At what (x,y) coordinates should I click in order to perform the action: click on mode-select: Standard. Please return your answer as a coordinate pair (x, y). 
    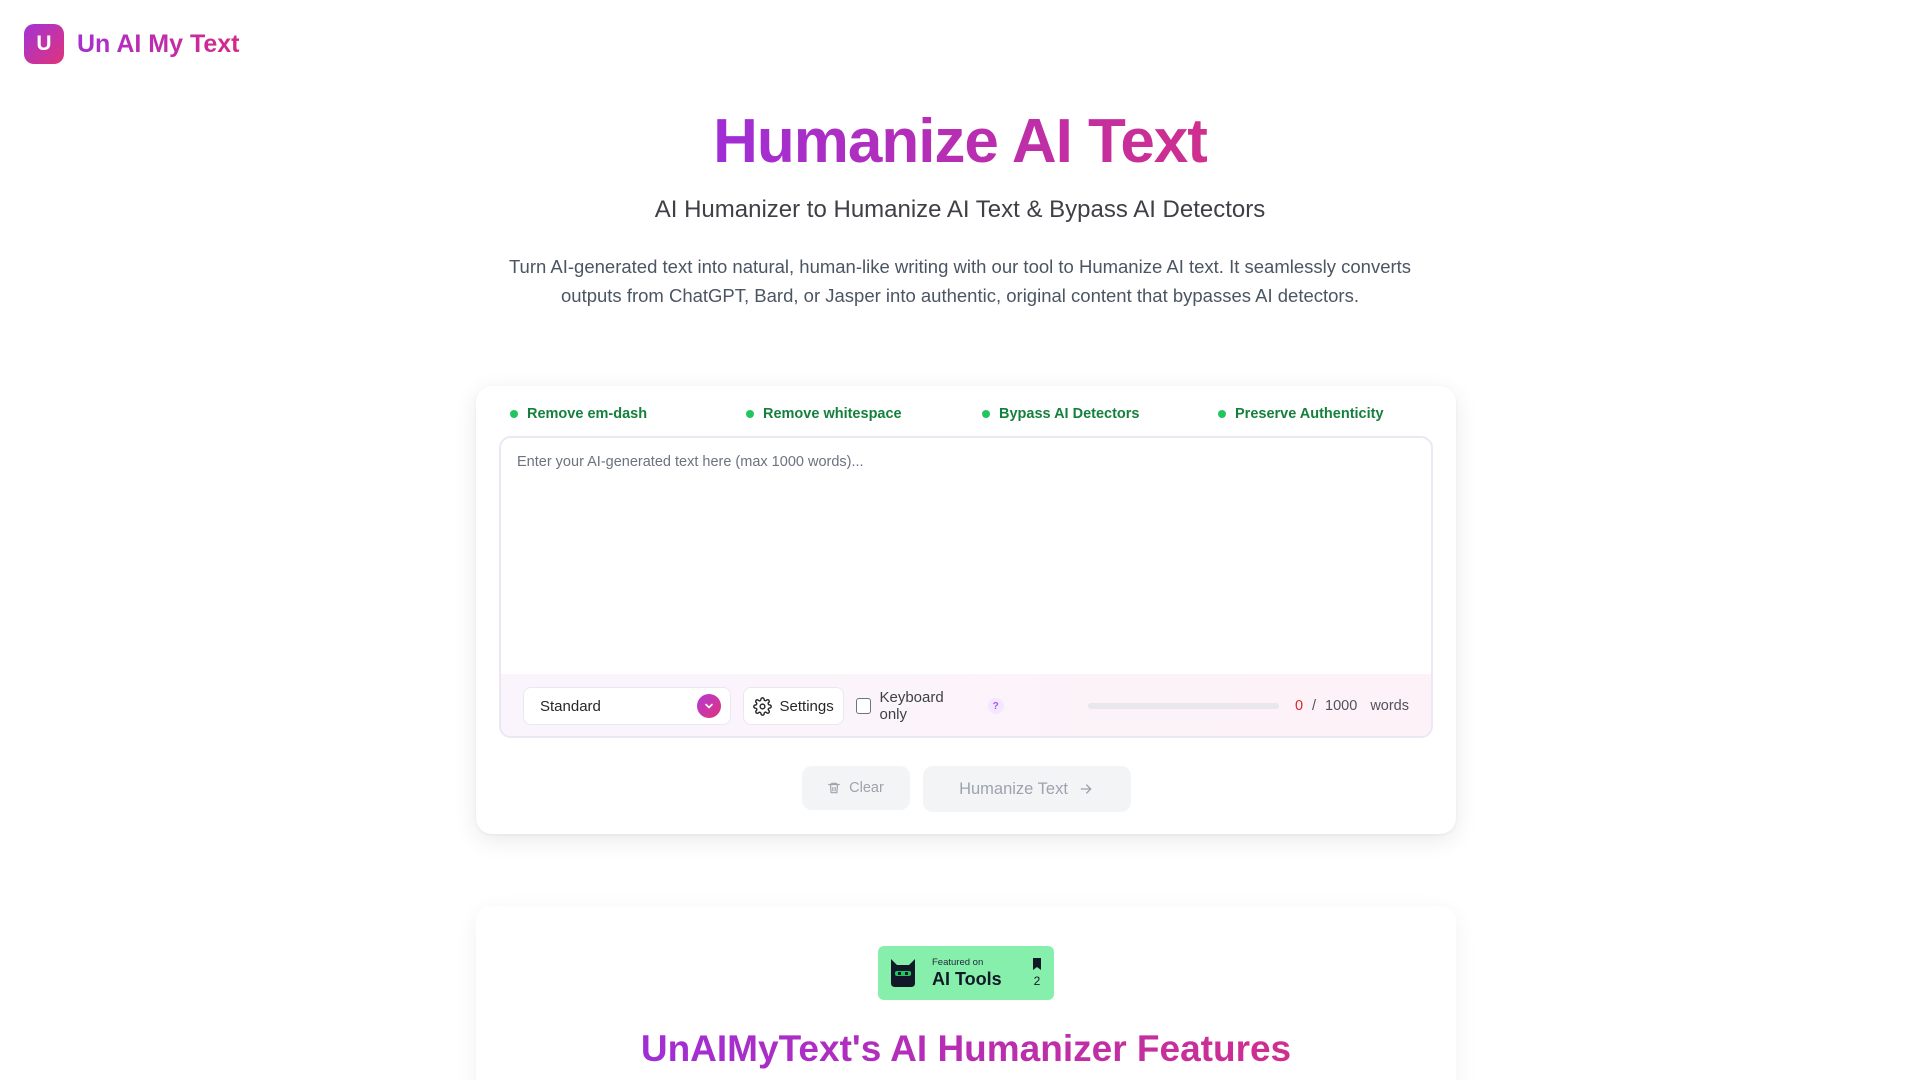
    Looking at the image, I should click on (627, 706).